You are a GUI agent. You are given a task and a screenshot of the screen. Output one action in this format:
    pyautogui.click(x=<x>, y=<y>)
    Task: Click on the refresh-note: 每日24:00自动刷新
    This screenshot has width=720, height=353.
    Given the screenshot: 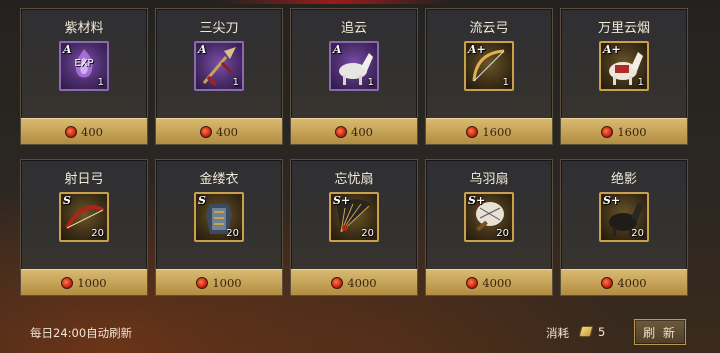 What is the action you would take?
    pyautogui.click(x=81, y=333)
    